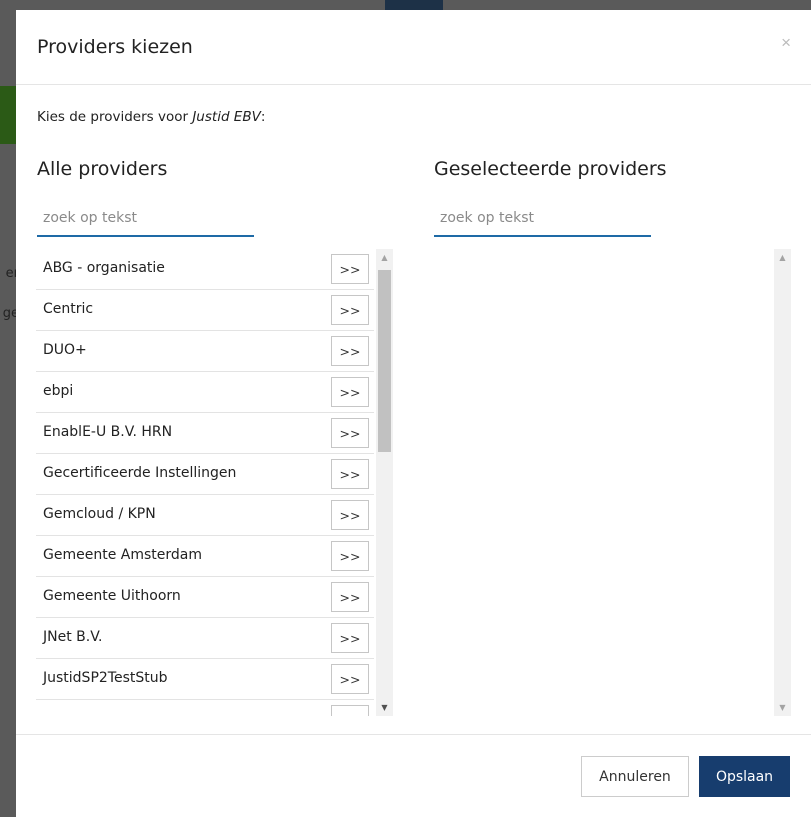 This screenshot has width=811, height=817. I want to click on provider-row: Gecertificeerde Instellingen >>, so click(205, 474).